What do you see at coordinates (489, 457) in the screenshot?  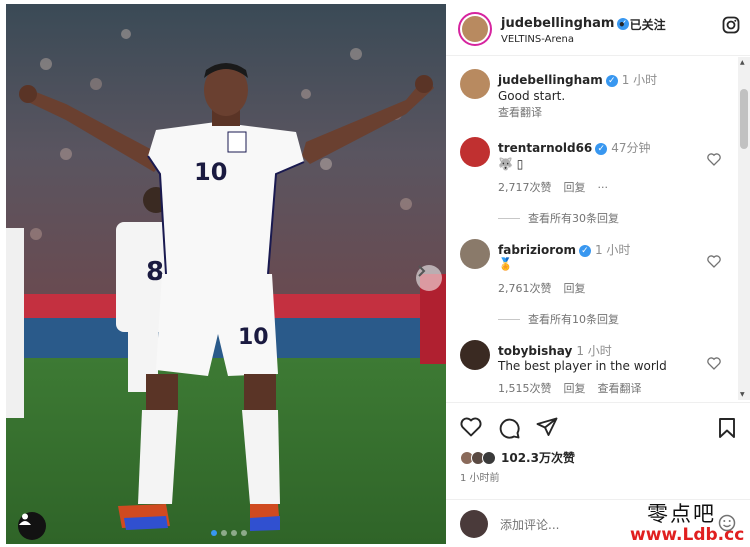 I see `liker-avatar` at bounding box center [489, 457].